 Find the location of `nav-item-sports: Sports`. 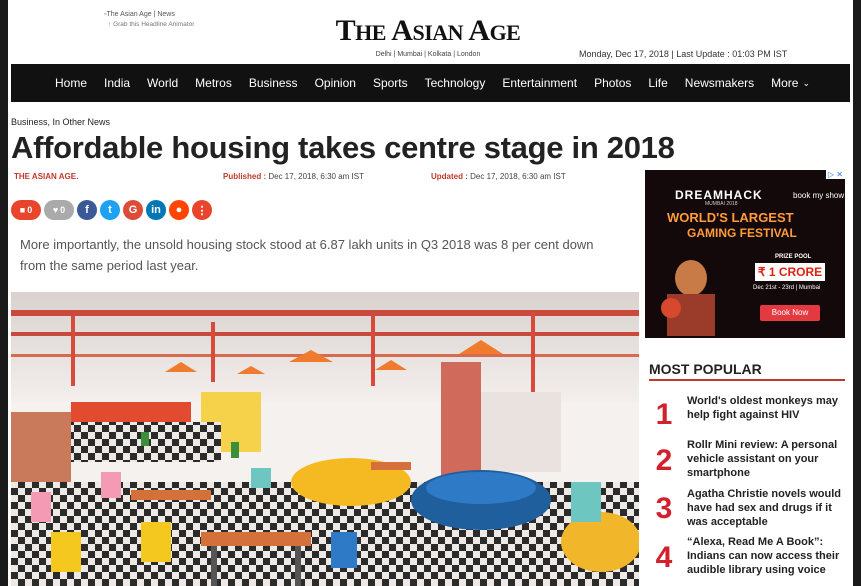

nav-item-sports: Sports is located at coordinates (390, 83).